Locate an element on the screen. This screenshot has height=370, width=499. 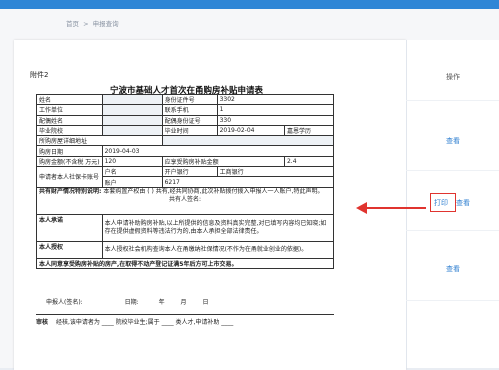
applicant-sign-label: 申报人(签名): is located at coordinates (64, 302).